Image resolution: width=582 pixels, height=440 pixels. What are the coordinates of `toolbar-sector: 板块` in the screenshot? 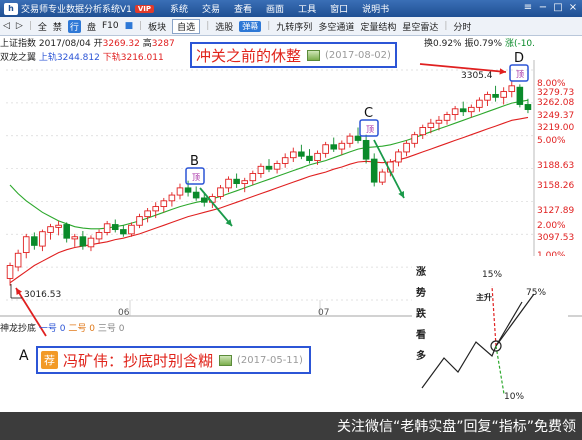 It's located at (157, 26).